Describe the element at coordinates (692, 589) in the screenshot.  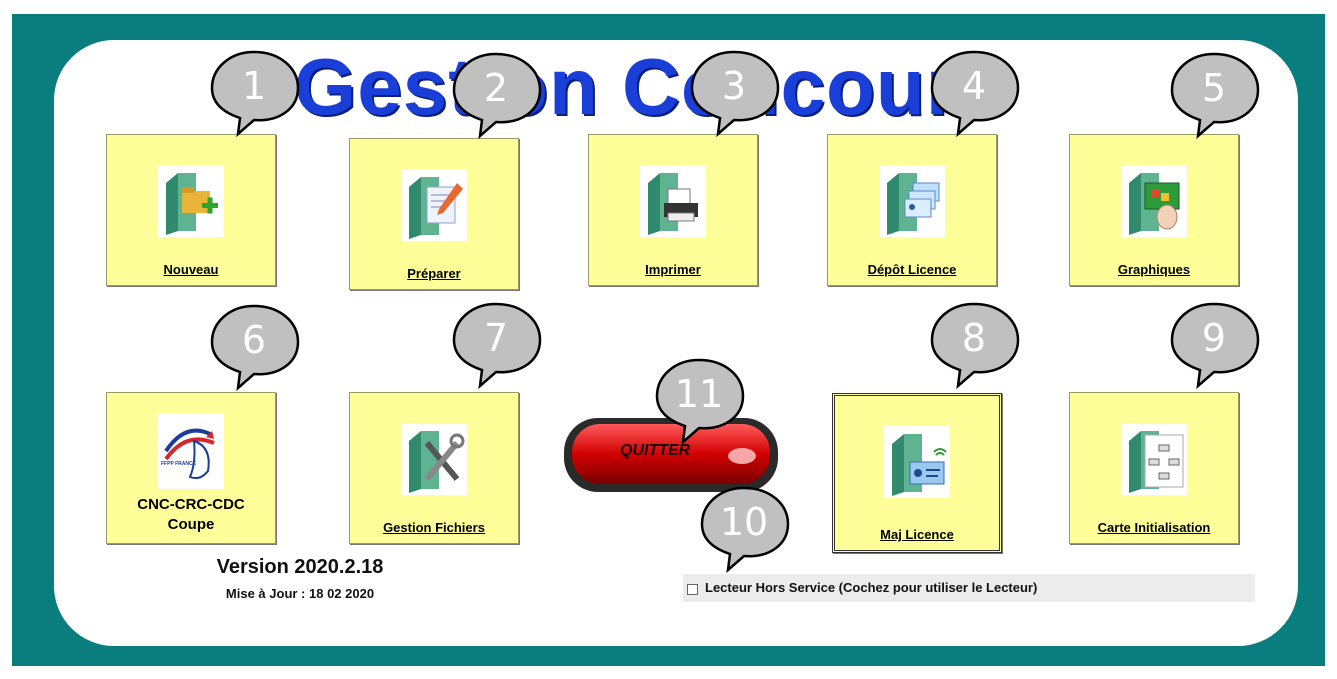
I see `lecteur-checkbox` at that location.